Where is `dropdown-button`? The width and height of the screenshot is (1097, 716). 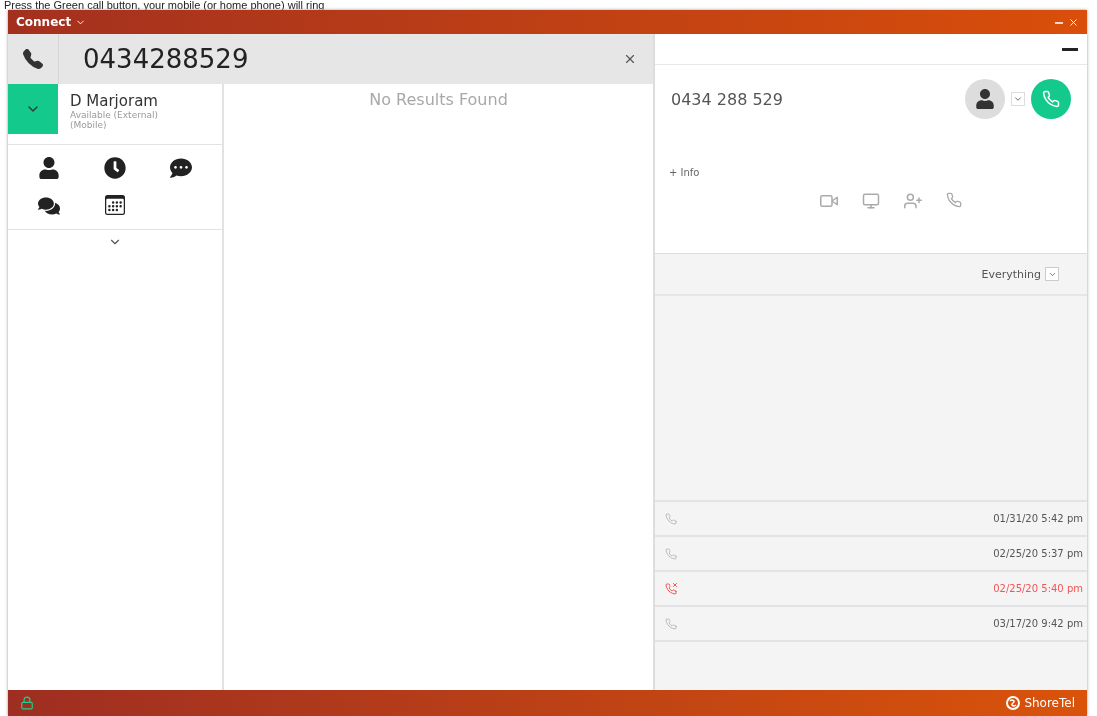 dropdown-button is located at coordinates (1018, 99).